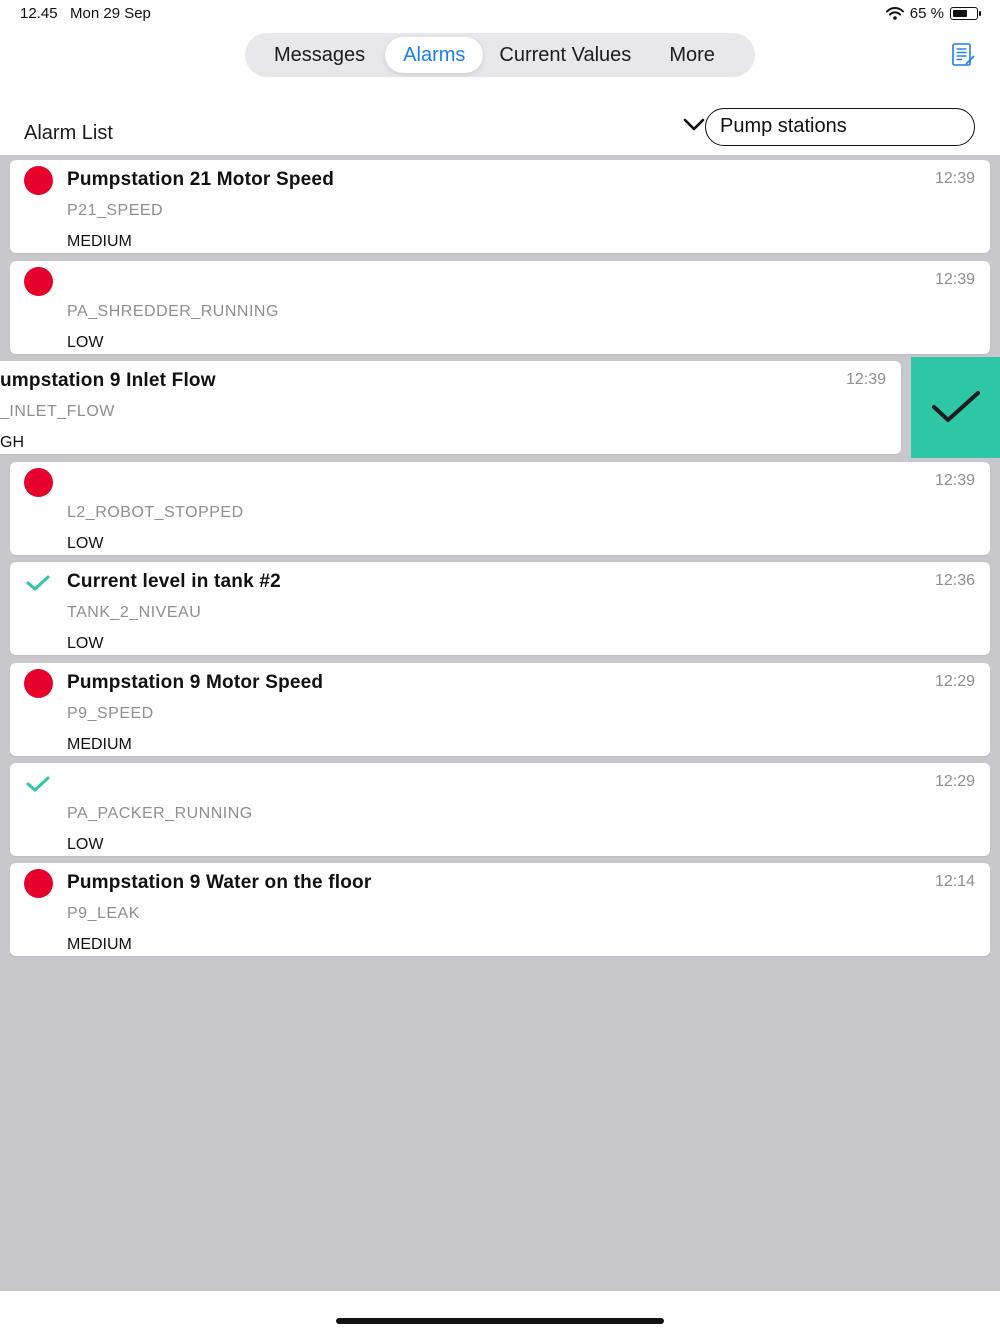 The width and height of the screenshot is (1000, 1333). What do you see at coordinates (500, 1321) in the screenshot?
I see `home-indicator` at bounding box center [500, 1321].